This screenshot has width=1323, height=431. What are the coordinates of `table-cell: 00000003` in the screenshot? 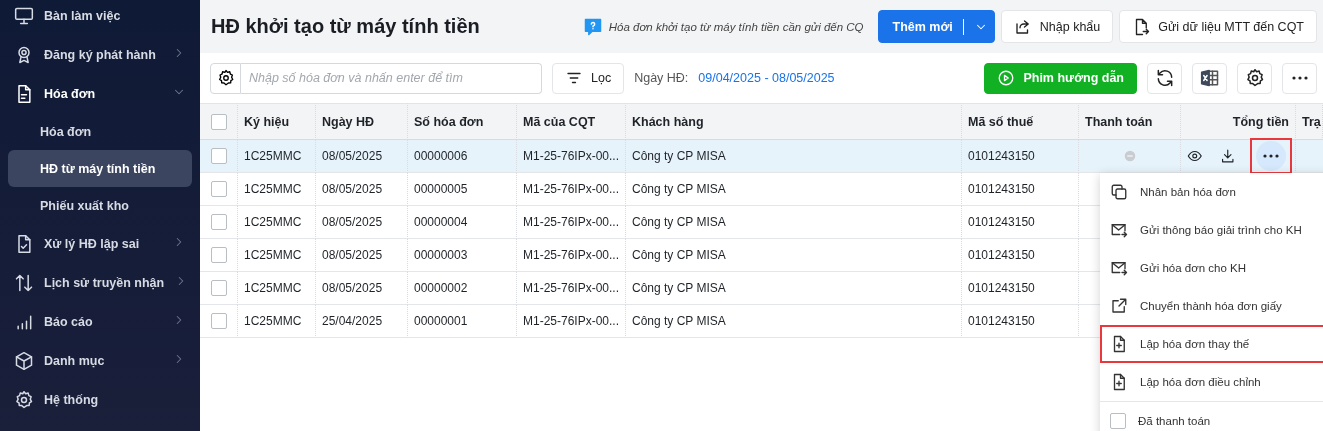 It's located at (441, 255).